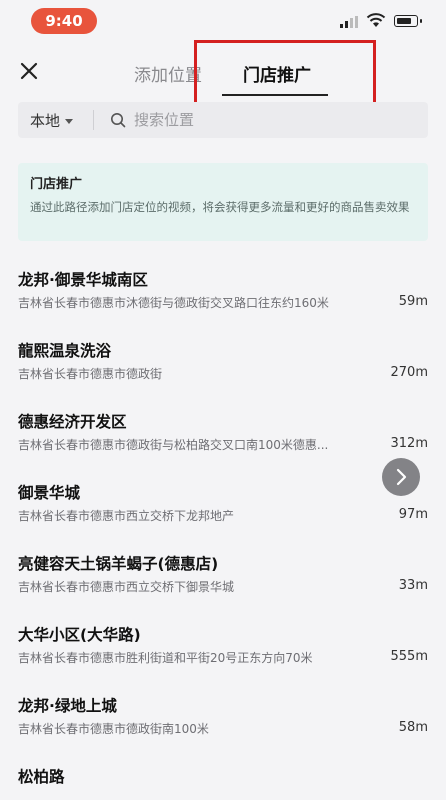 This screenshot has width=446, height=800. Describe the element at coordinates (274, 120) in the screenshot. I see `search-input` at that location.